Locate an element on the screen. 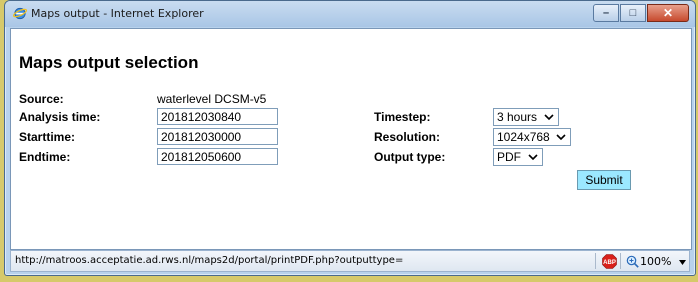  zoom-dropdown-icon is located at coordinates (682, 262).